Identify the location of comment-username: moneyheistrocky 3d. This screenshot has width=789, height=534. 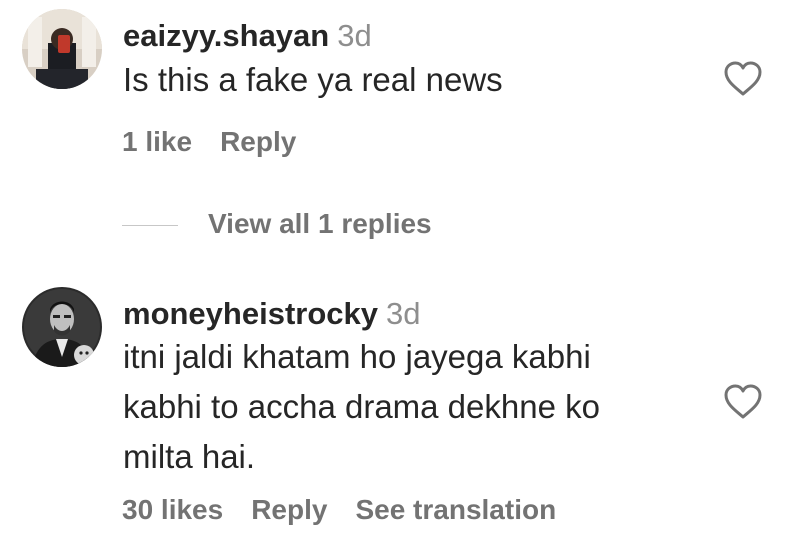
(271, 313).